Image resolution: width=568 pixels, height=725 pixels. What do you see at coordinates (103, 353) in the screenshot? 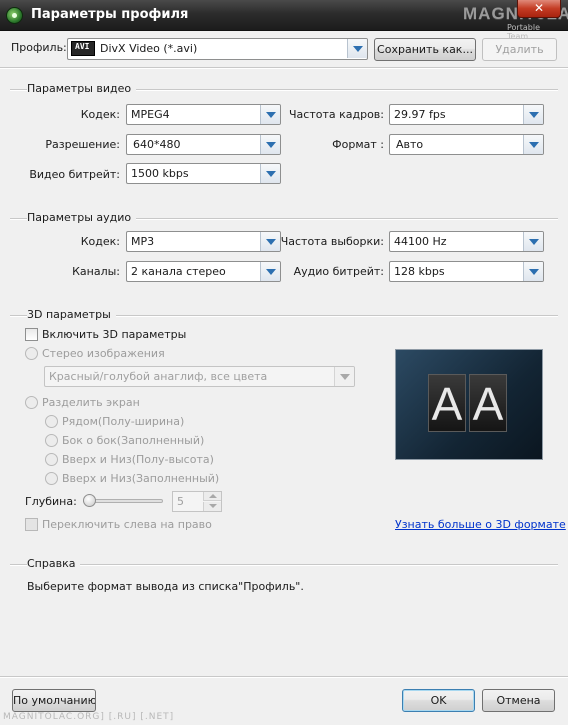
I see `stereo-label: Стерео изображения` at bounding box center [103, 353].